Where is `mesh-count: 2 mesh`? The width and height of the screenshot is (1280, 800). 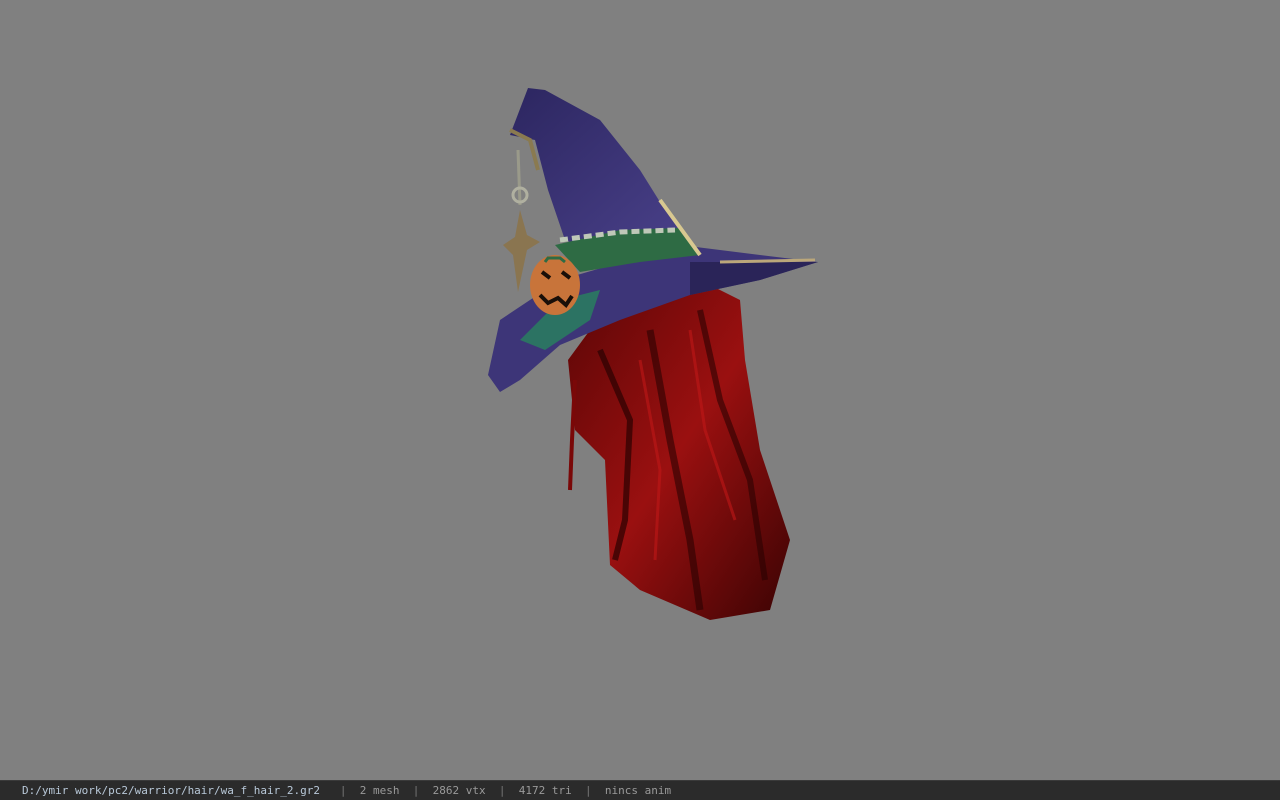 mesh-count: 2 mesh is located at coordinates (379, 790).